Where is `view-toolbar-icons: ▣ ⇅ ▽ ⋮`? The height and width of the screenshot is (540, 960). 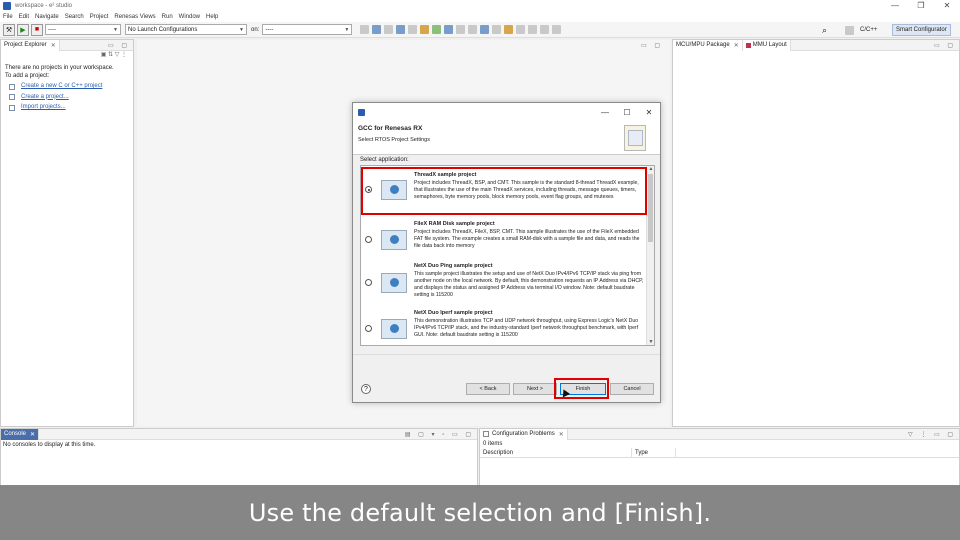
view-toolbar-icons: ▣ ⇅ ▽ ⋮ is located at coordinates (67, 56).